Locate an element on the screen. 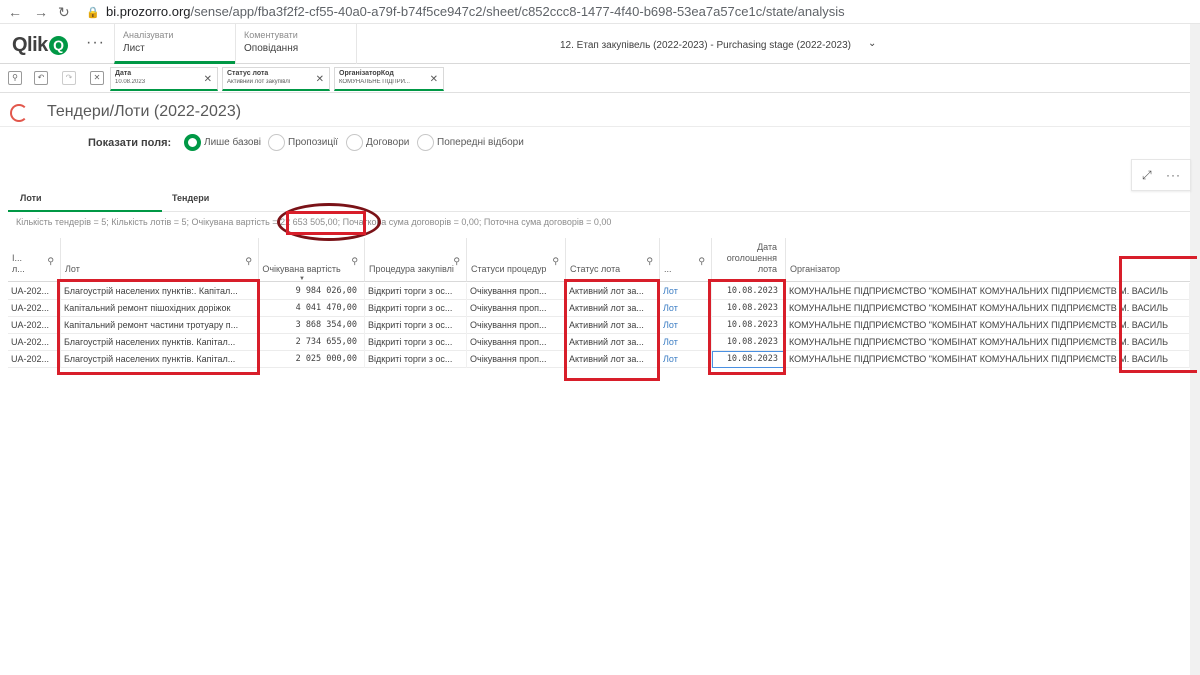 The height and width of the screenshot is (675, 1200). col-header-announce-date: Дата оголошення лота is located at coordinates (749, 260).